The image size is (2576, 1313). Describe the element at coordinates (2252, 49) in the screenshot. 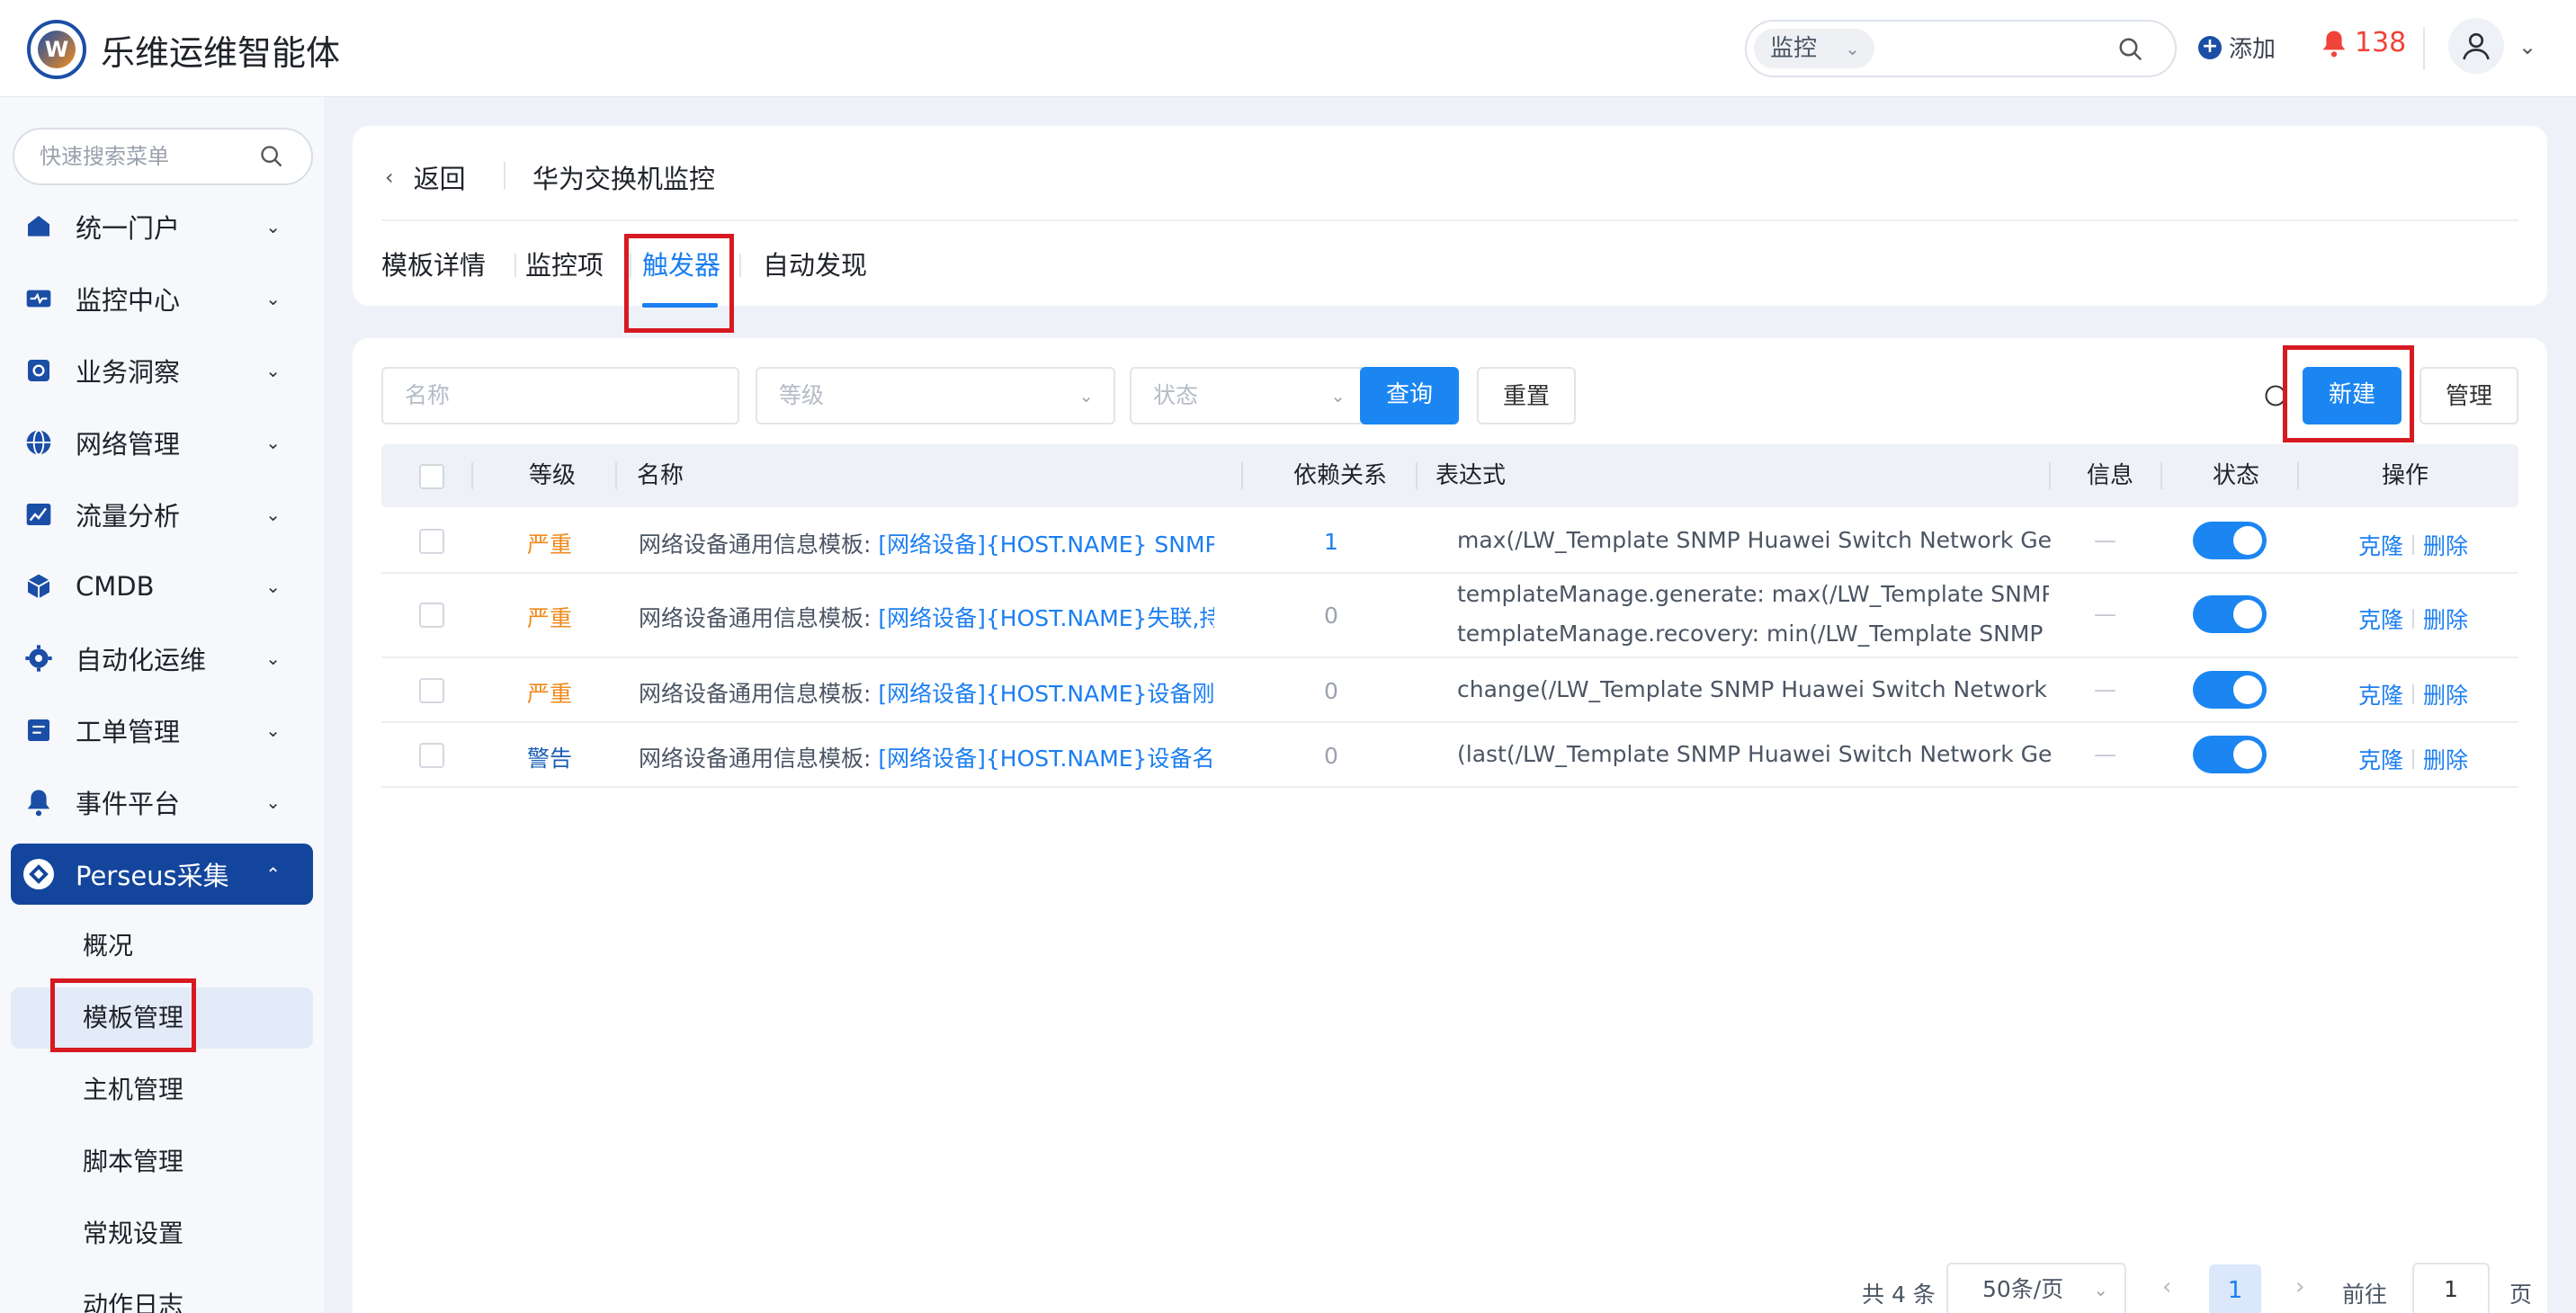

I see `add-label: 添加` at that location.